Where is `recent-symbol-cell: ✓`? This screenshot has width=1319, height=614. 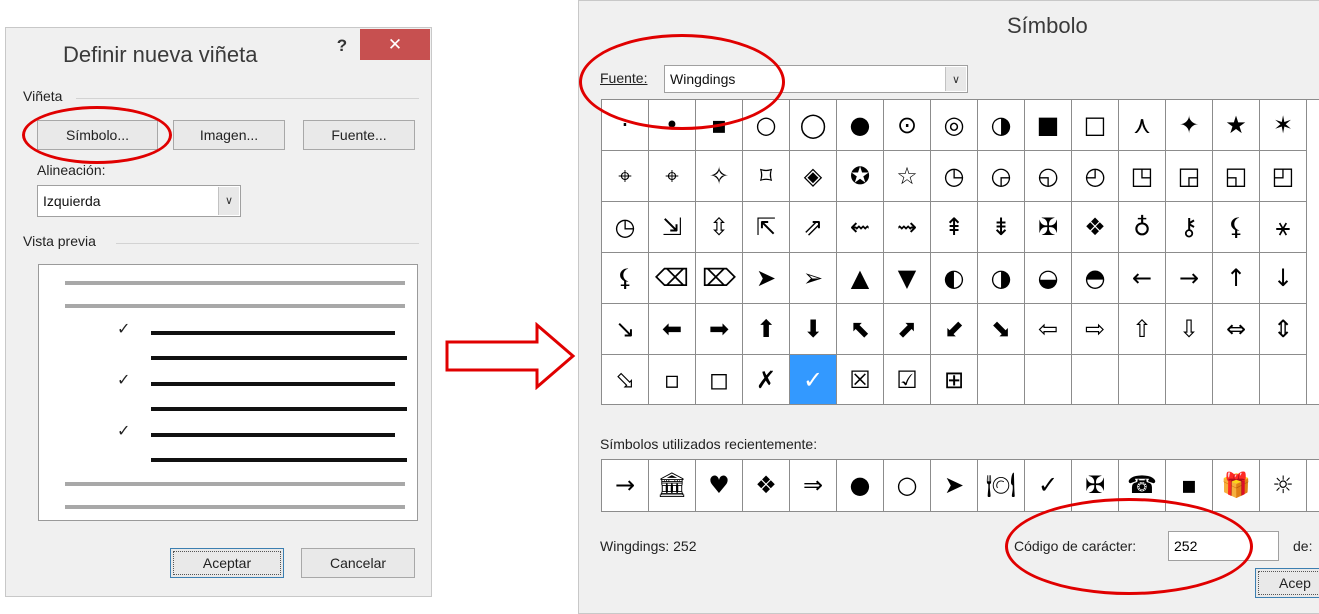 recent-symbol-cell: ✓ is located at coordinates (1048, 485).